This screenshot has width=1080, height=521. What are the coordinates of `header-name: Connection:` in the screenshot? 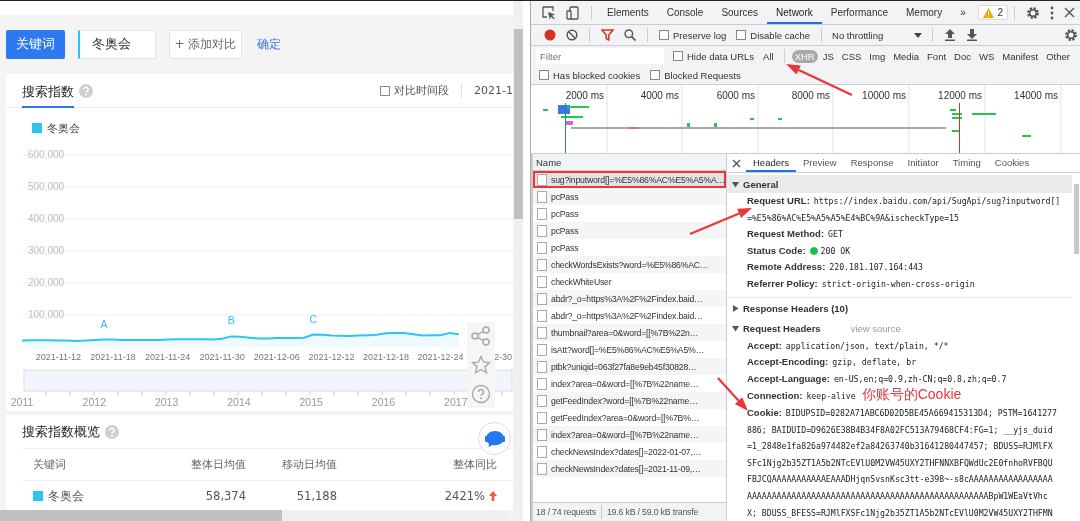 It's located at (775, 396).